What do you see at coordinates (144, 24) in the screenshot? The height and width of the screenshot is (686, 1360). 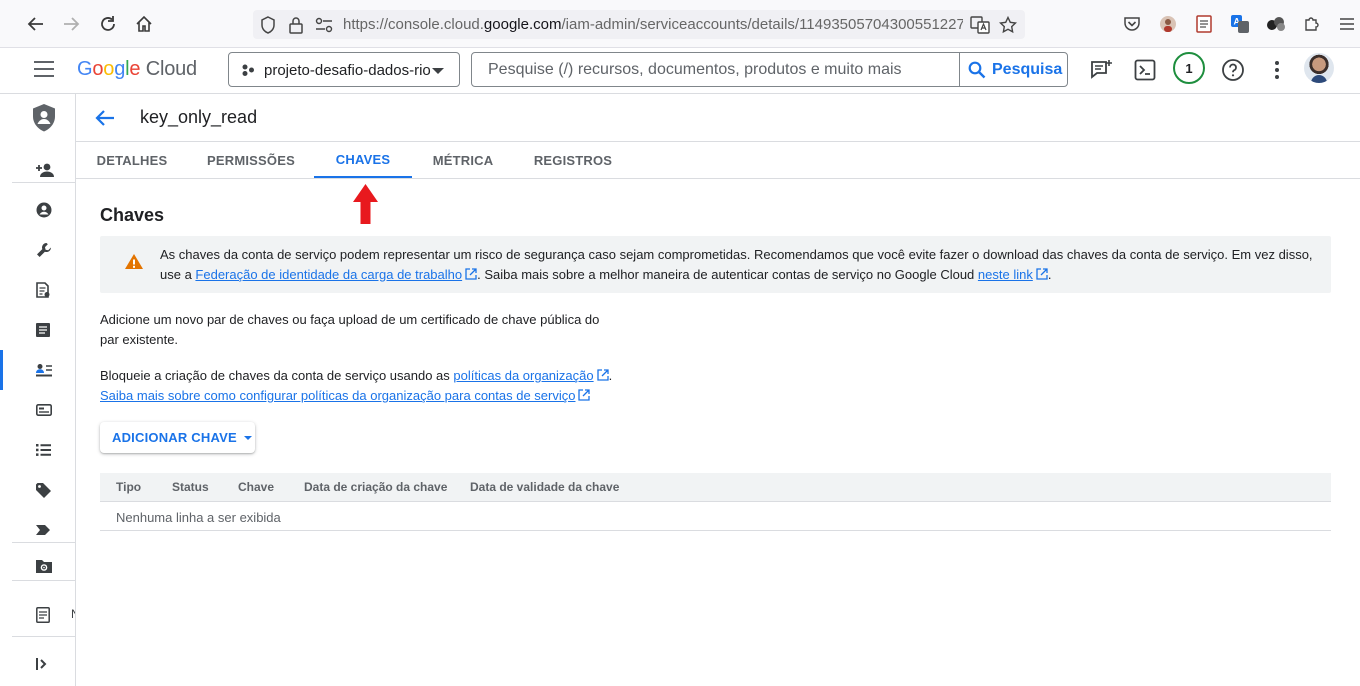 I see `home-icon` at bounding box center [144, 24].